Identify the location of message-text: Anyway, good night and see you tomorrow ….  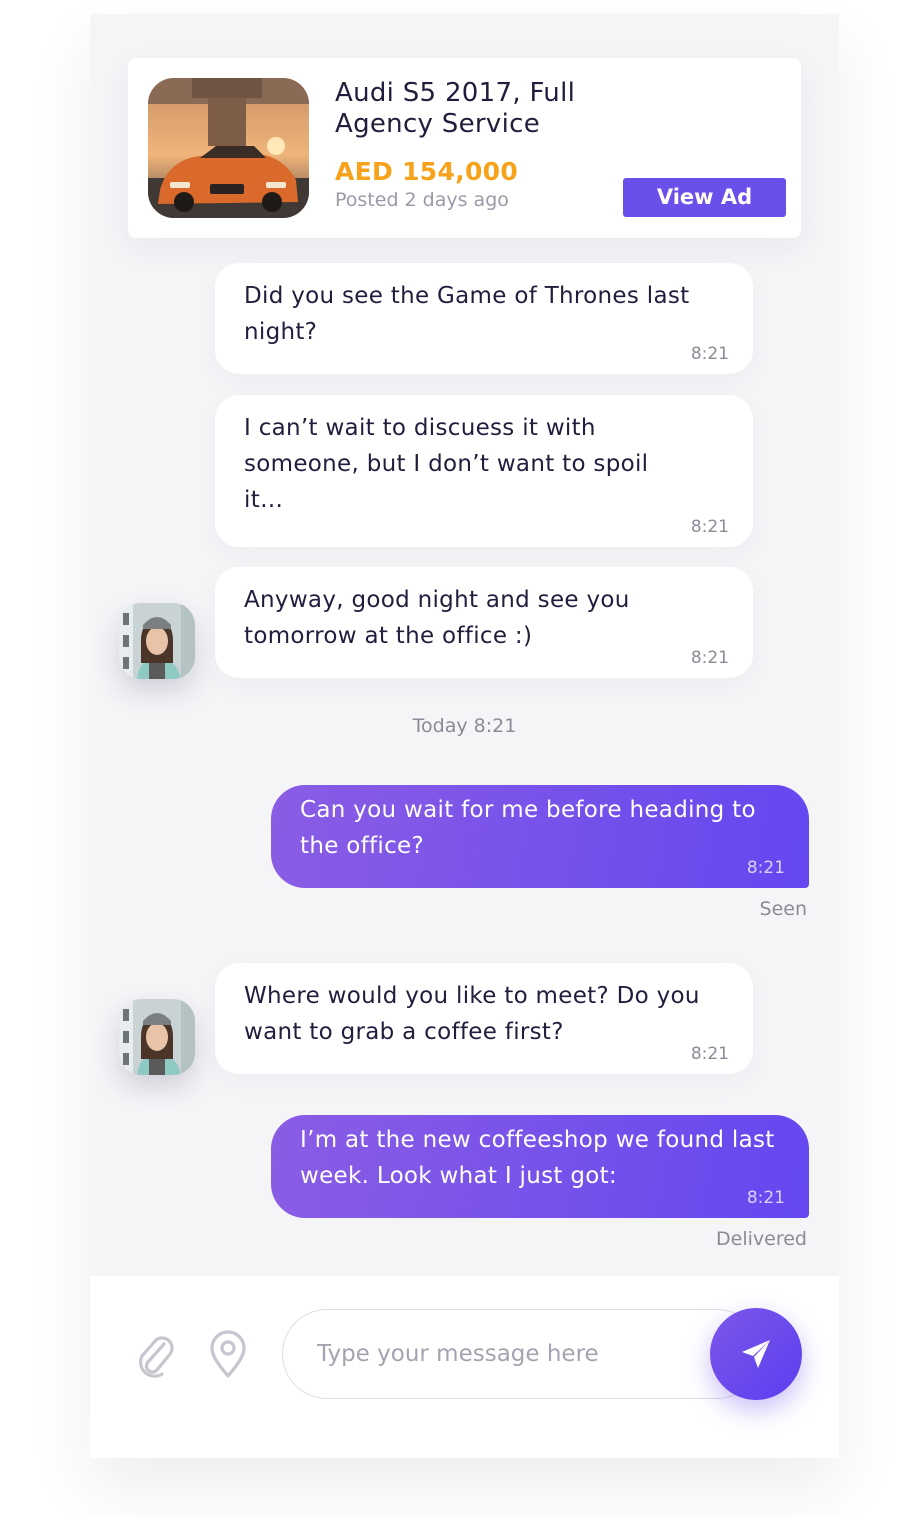
(437, 618).